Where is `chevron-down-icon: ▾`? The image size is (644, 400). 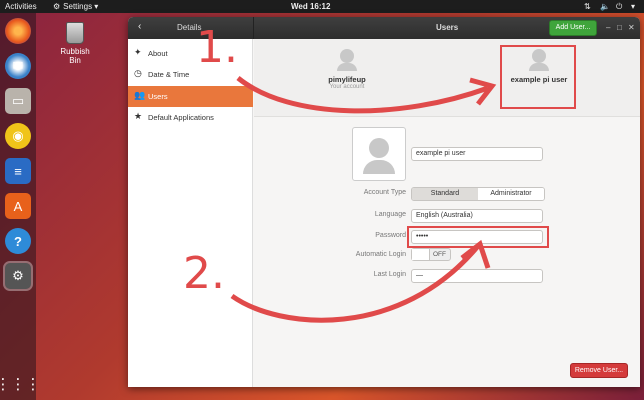 chevron-down-icon: ▾ is located at coordinates (633, 6).